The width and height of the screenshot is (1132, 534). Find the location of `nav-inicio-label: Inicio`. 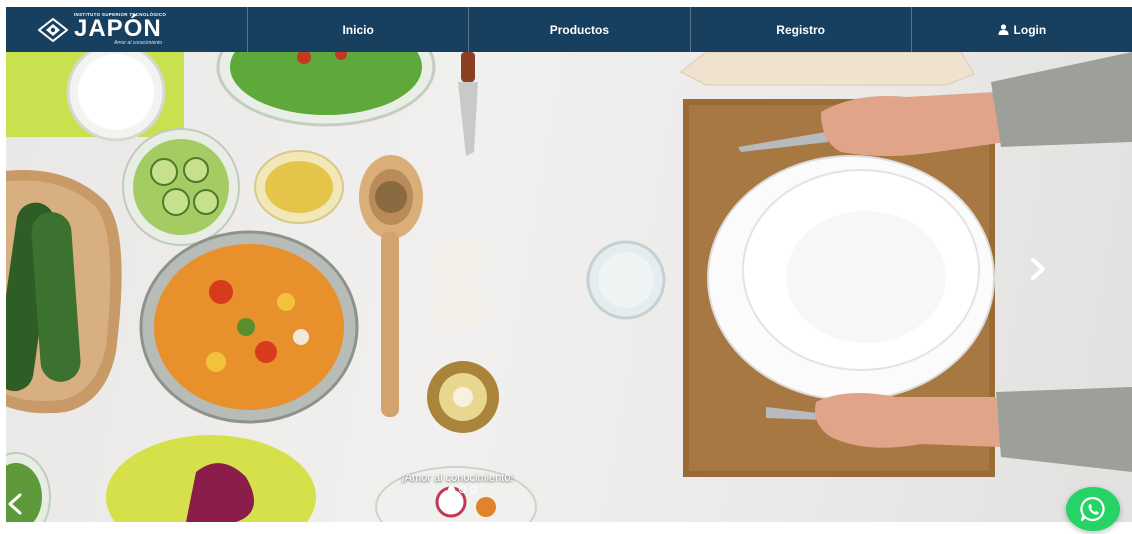

nav-inicio-label: Inicio is located at coordinates (358, 29).